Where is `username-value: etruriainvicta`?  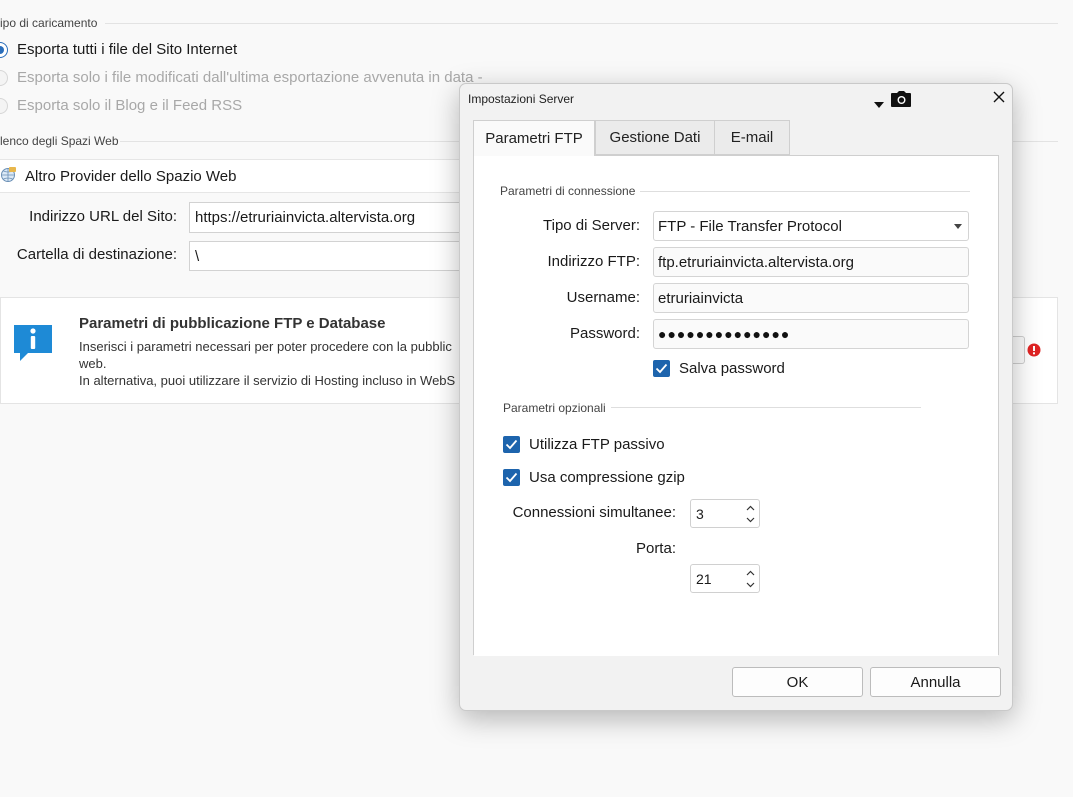 username-value: etruriainvicta is located at coordinates (701, 298).